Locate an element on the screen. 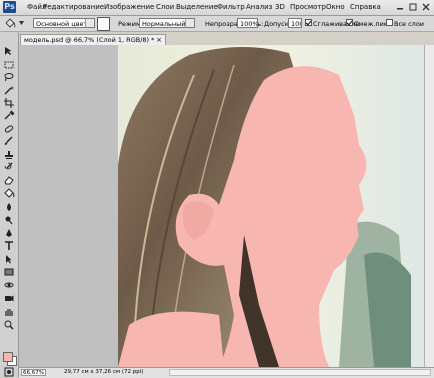 Image resolution: width=434 pixels, height=378 pixels. menu-layers: Слои is located at coordinates (165, 7).